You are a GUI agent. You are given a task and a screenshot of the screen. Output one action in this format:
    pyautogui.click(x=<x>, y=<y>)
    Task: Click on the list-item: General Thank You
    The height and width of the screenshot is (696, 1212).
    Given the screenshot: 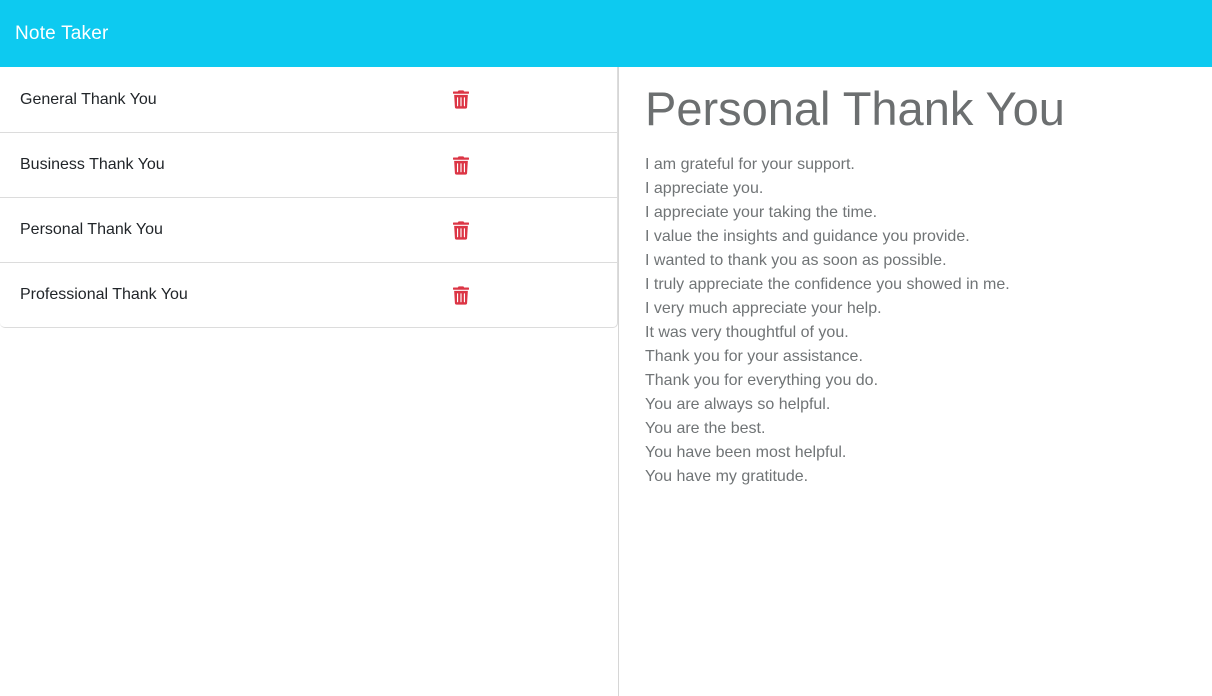 What is the action you would take?
    pyautogui.click(x=308, y=99)
    